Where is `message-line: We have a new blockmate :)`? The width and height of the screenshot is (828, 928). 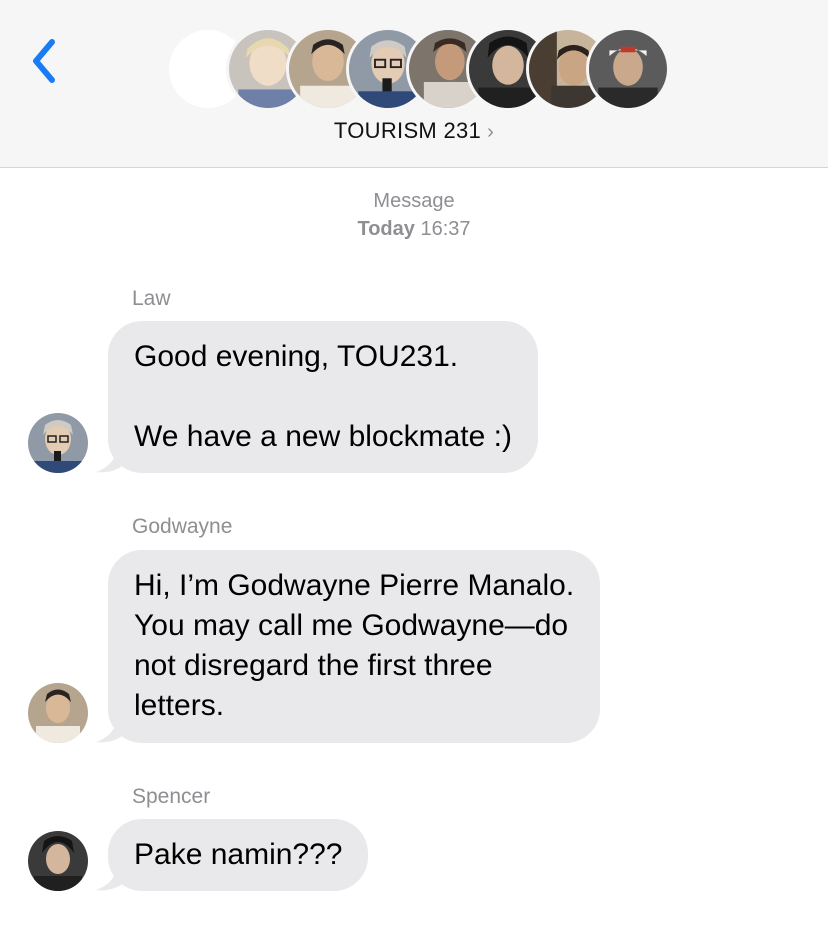
message-line: We have a new blockmate :) is located at coordinates (323, 436).